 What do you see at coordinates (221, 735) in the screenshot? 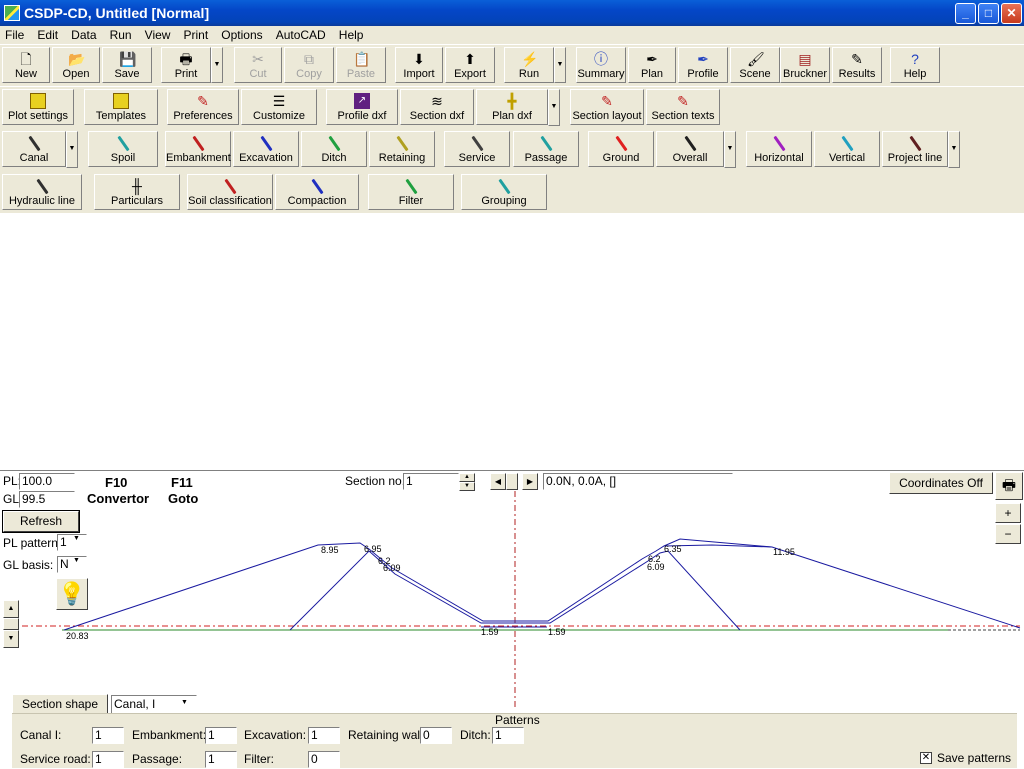
I see `embankment-pattern-input: 1` at bounding box center [221, 735].